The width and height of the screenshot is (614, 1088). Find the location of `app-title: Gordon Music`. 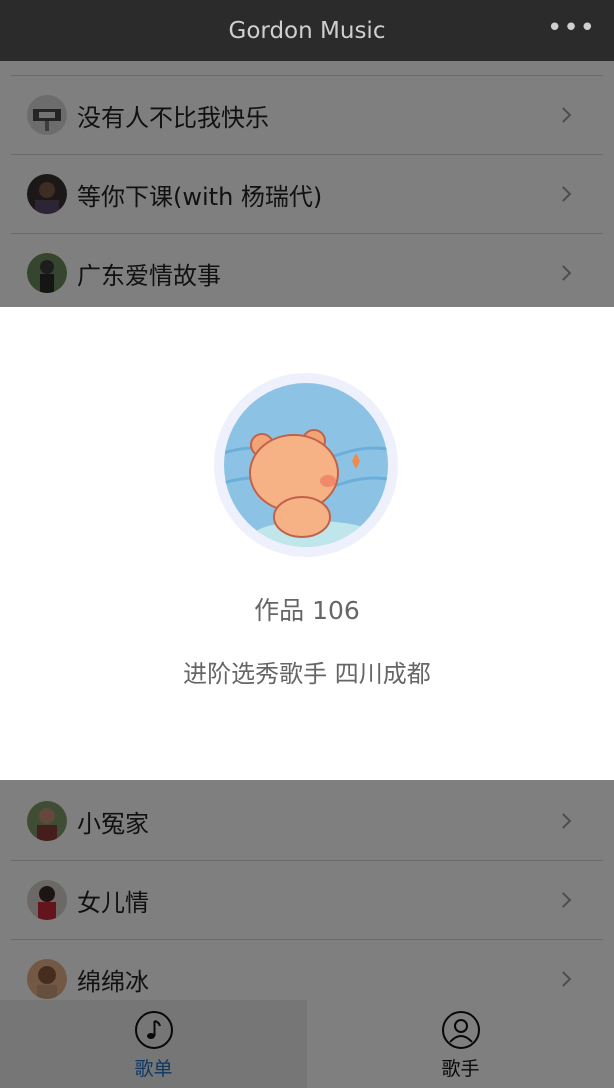

app-title: Gordon Music is located at coordinates (307, 30).